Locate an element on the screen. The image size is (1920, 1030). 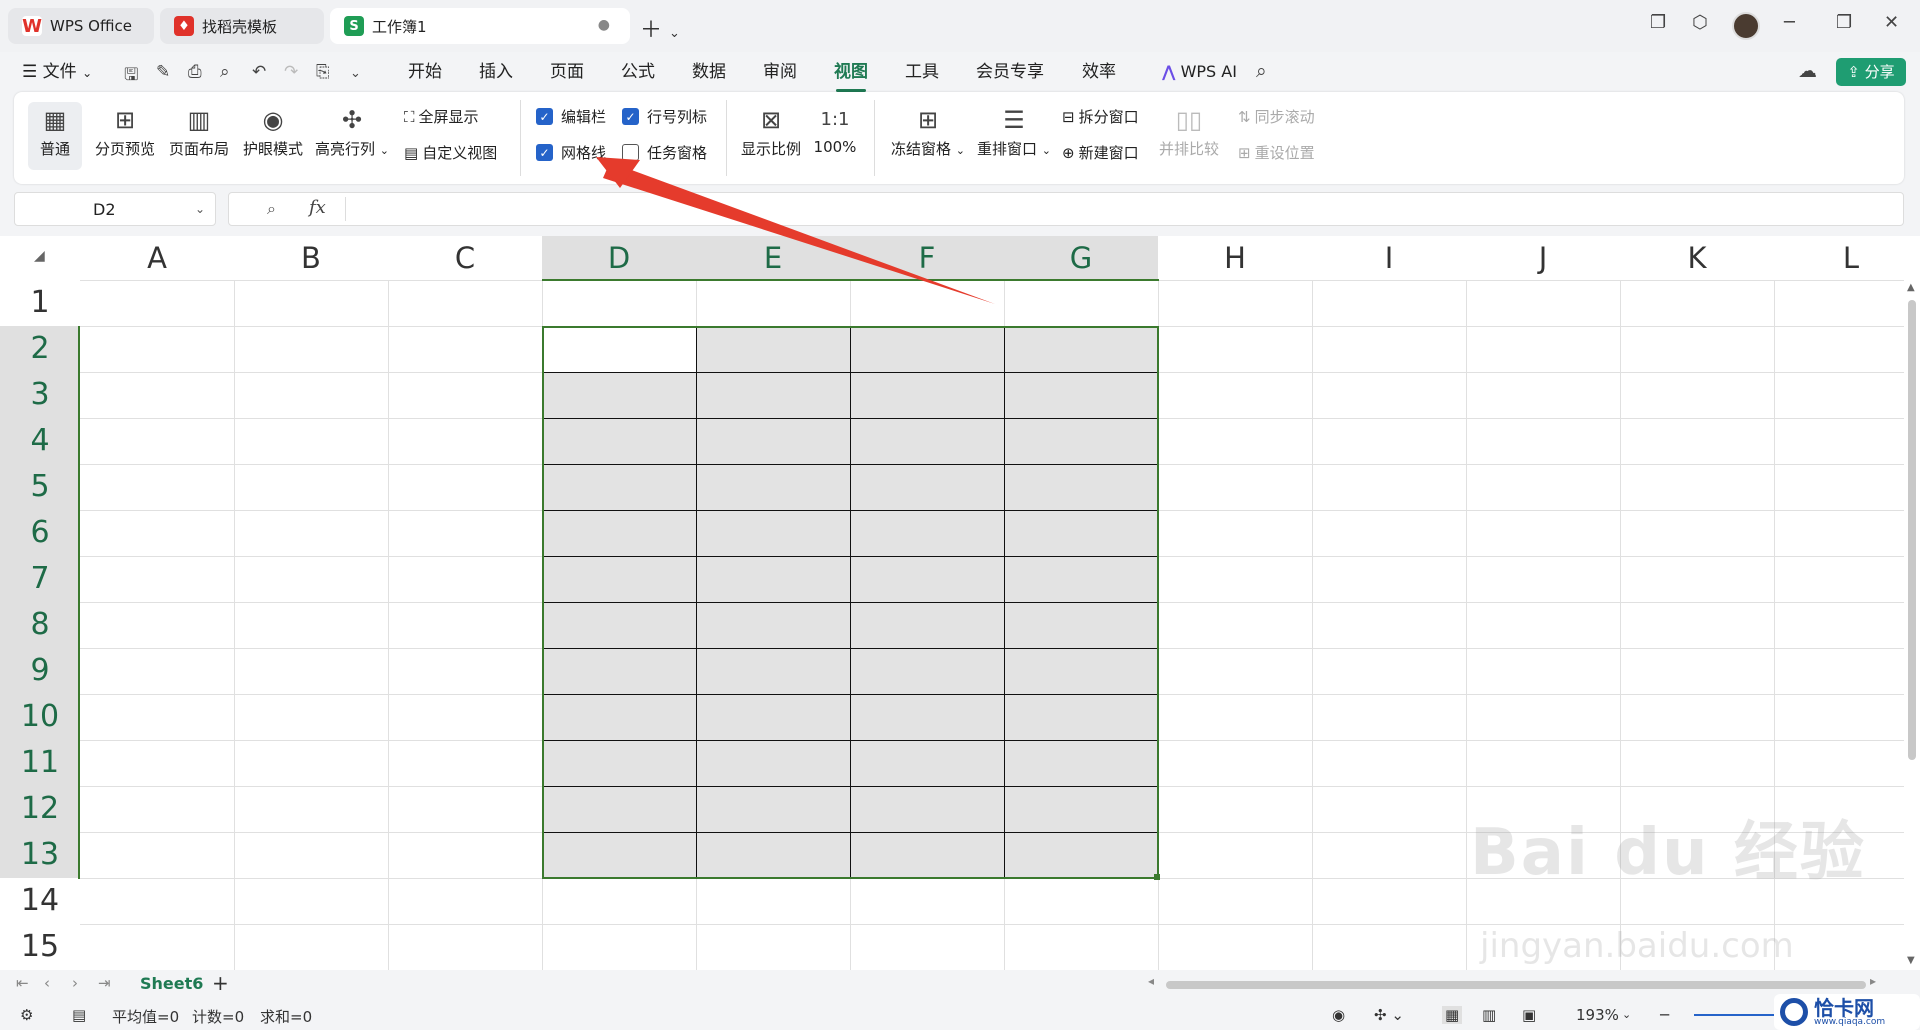
arrange-windows-button: ☰ 重排窗口 ⌄ is located at coordinates (1014, 130).